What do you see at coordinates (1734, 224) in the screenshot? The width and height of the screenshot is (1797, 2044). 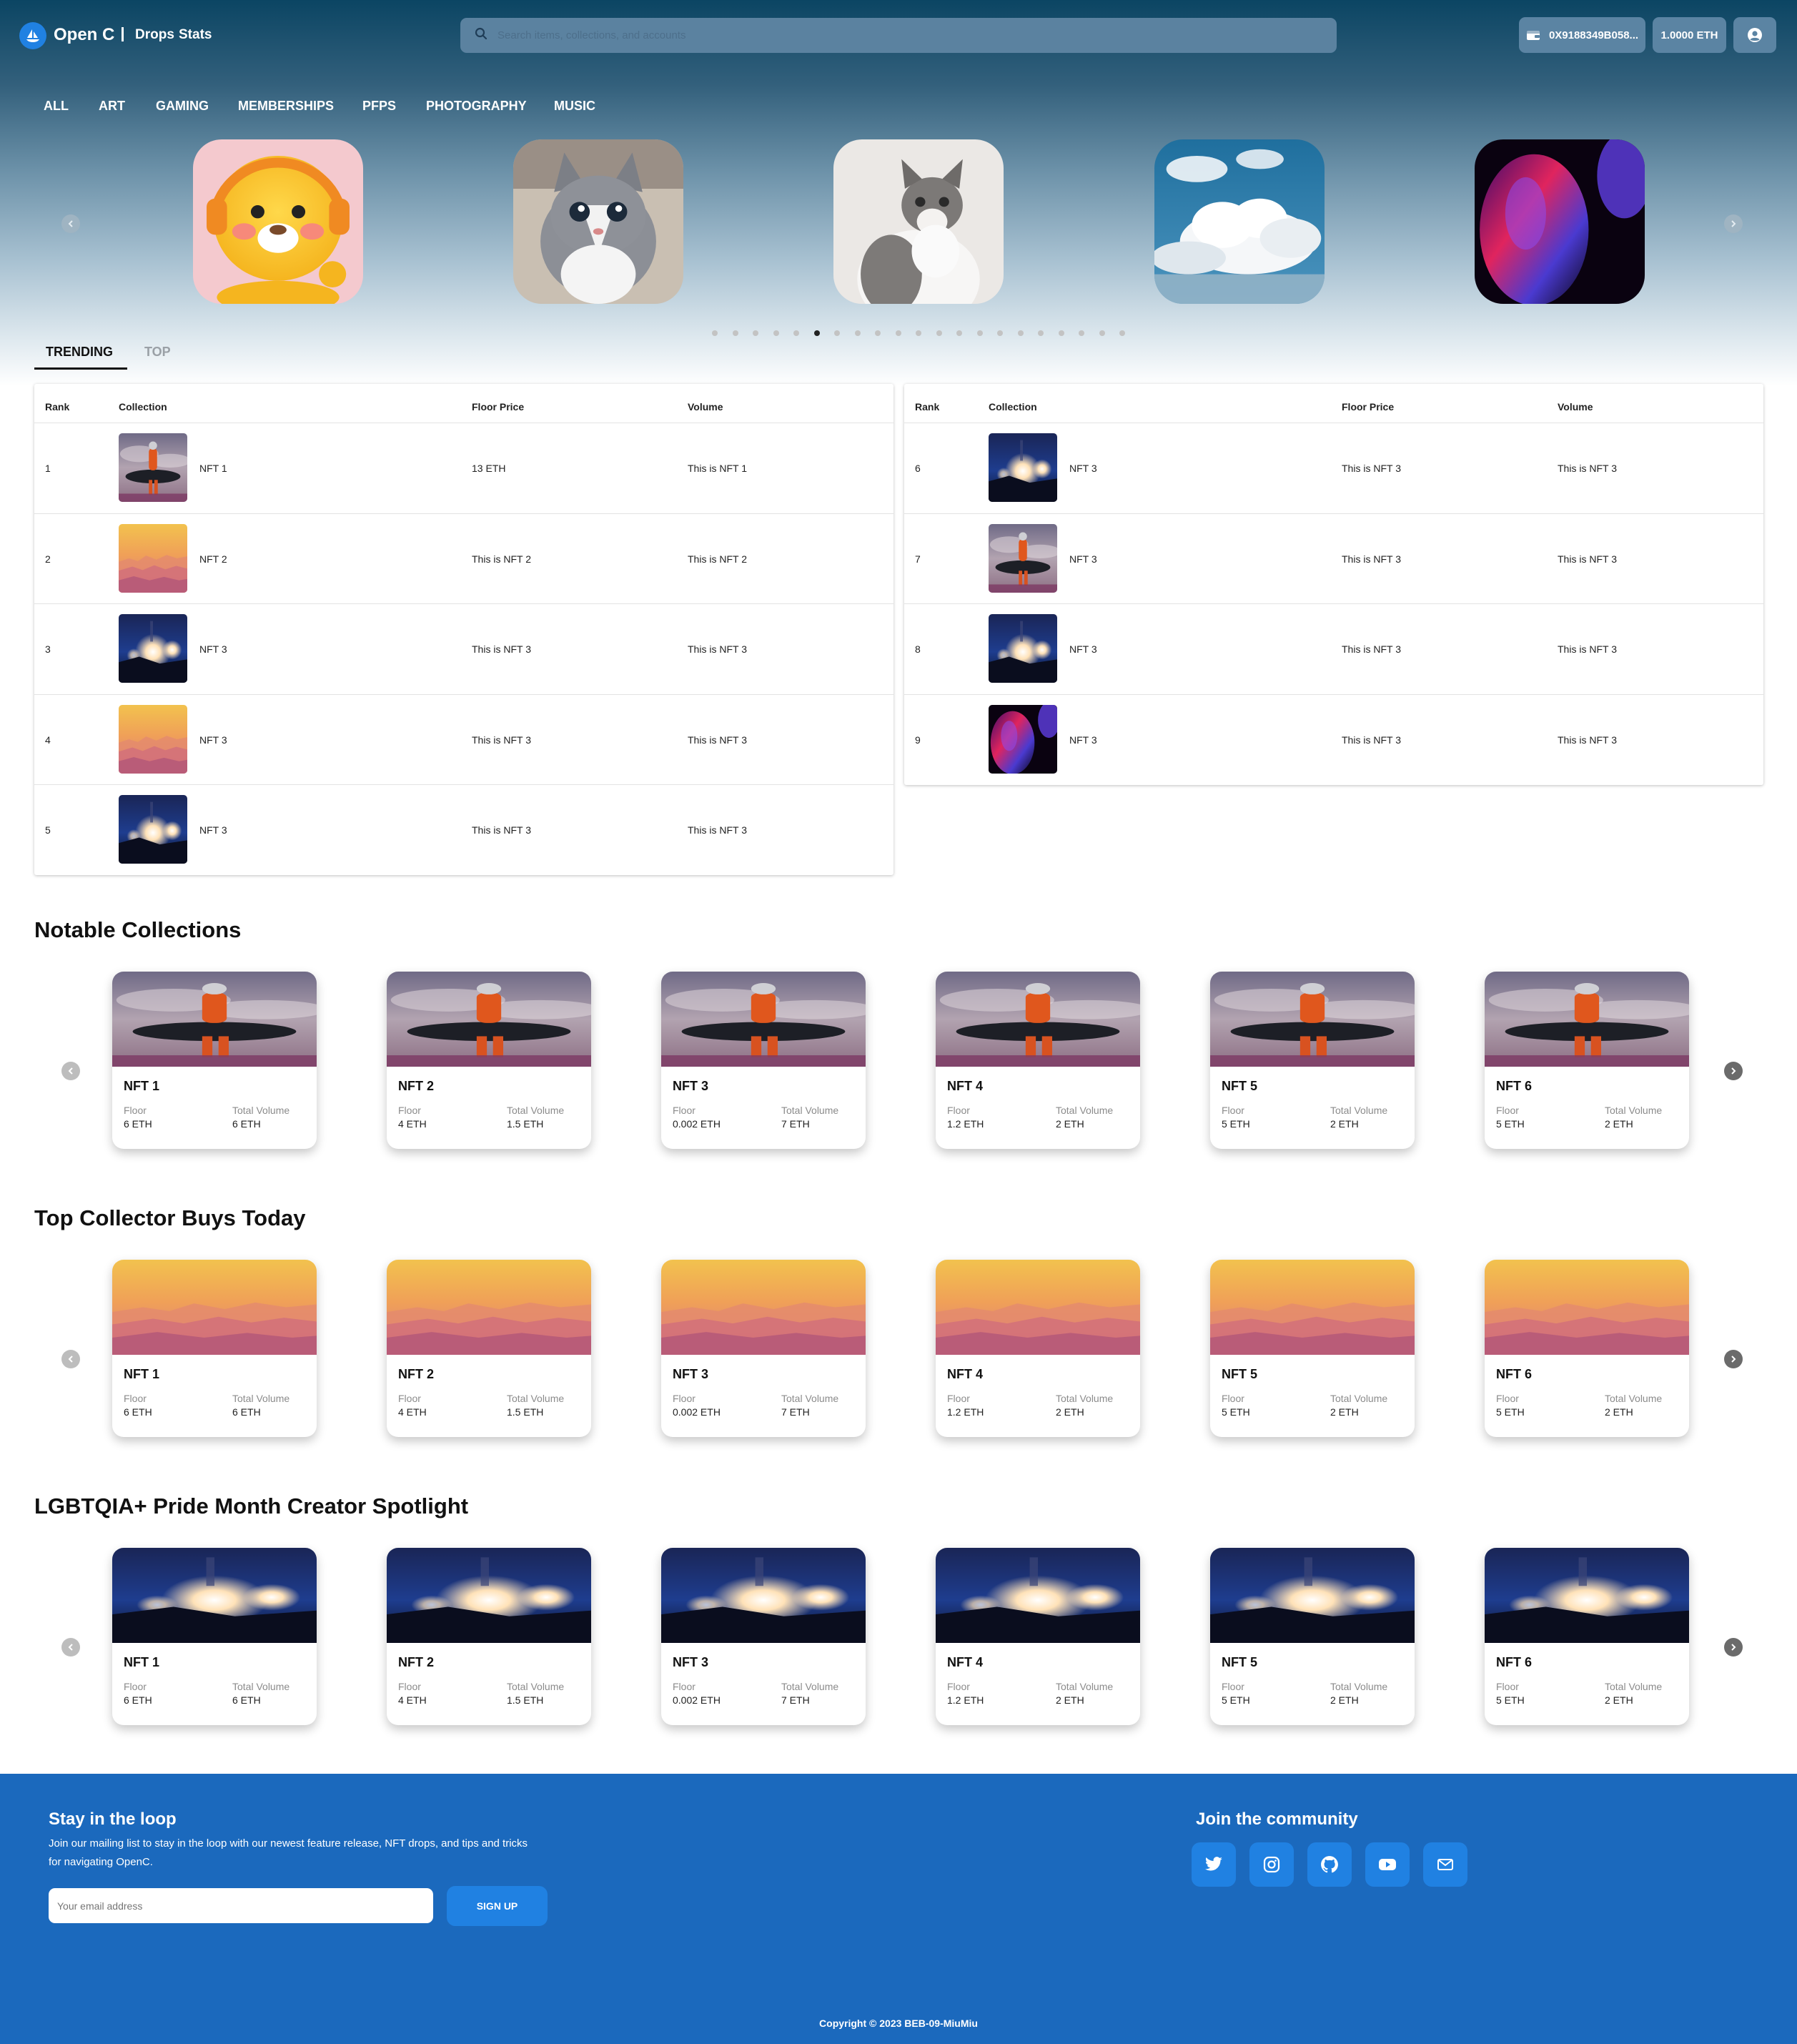 I see `carousel-next-button` at bounding box center [1734, 224].